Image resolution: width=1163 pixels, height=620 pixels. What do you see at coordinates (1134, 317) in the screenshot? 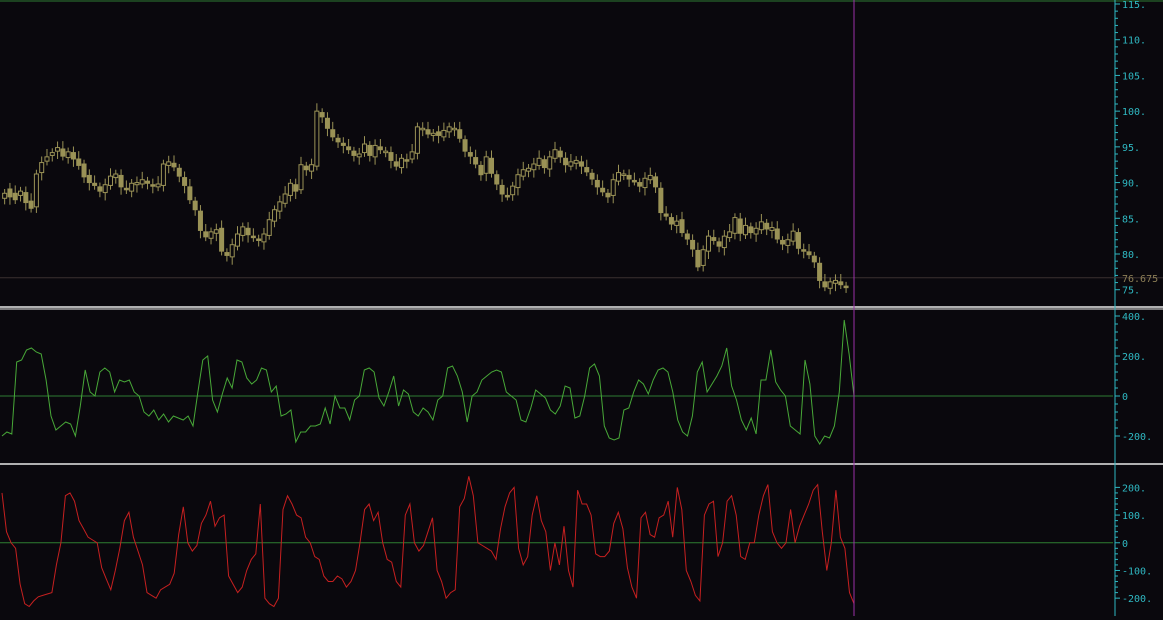
I see `y-tick-label: 400.` at bounding box center [1134, 317].